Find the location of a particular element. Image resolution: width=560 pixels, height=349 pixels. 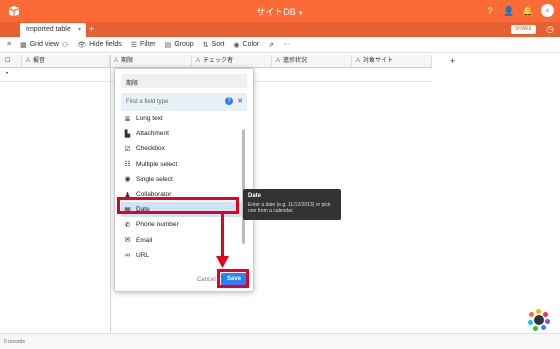

single-select-icon: ◉ is located at coordinates (127, 180).